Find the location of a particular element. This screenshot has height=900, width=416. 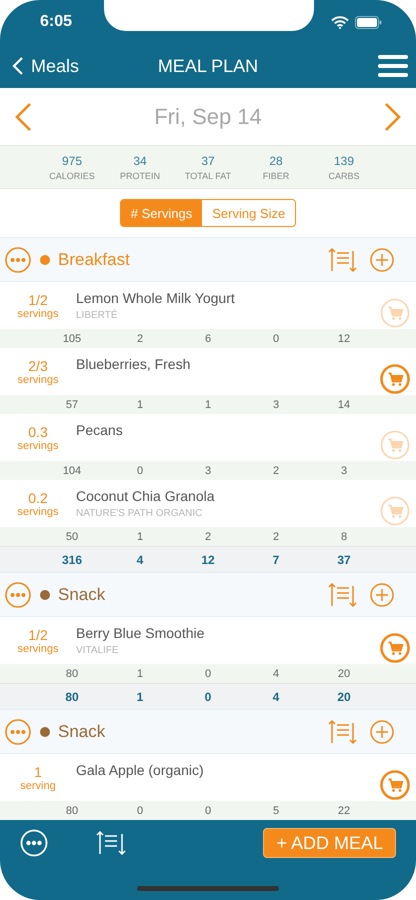

wifi-icon is located at coordinates (340, 22).